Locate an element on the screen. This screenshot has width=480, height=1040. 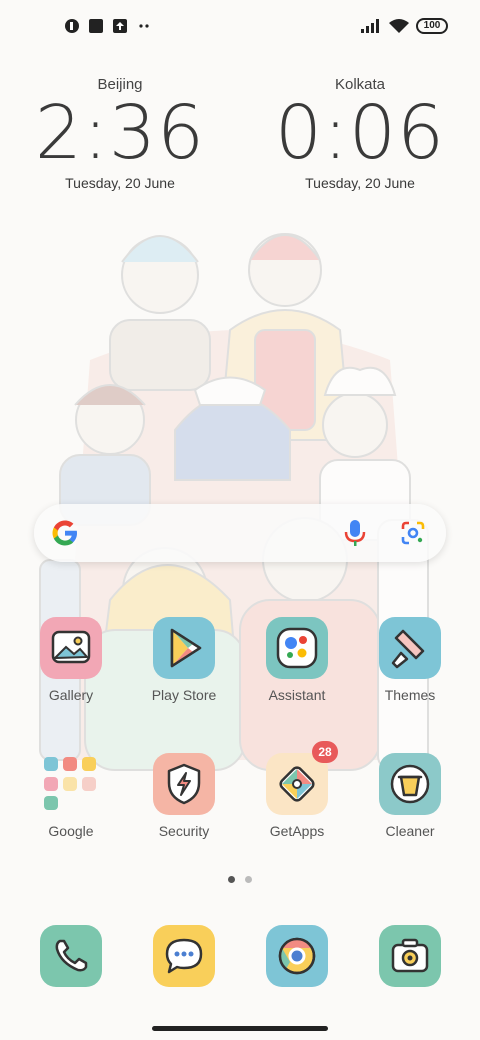
more-dots-icon is located at coordinates (144, 26).